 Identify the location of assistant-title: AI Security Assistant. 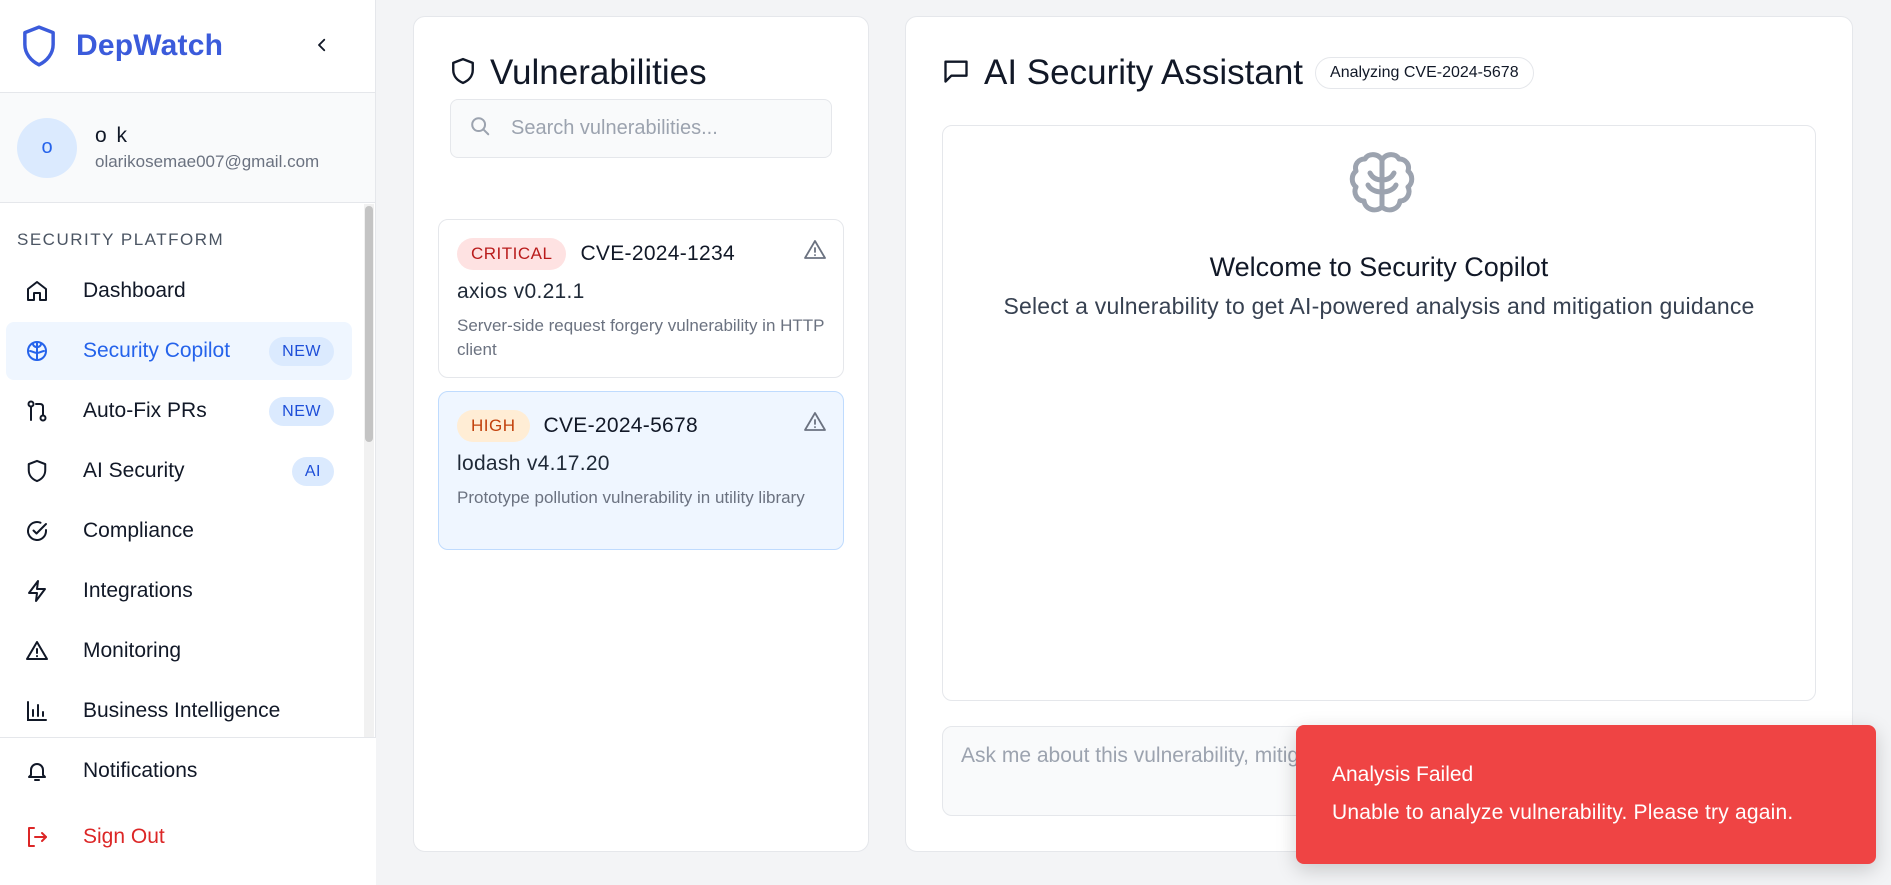
(1144, 72).